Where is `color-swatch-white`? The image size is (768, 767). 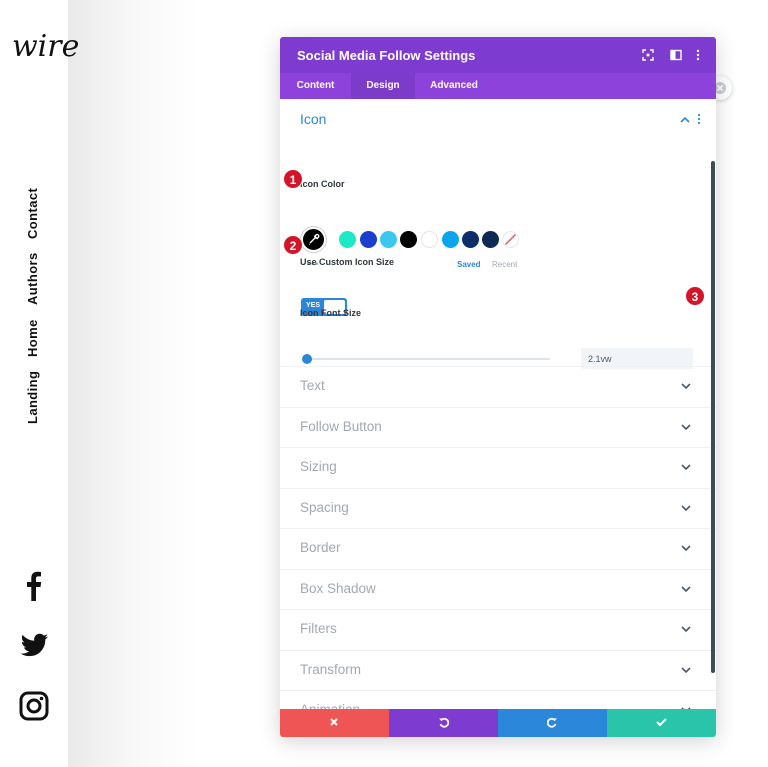
color-swatch-white is located at coordinates (429, 239).